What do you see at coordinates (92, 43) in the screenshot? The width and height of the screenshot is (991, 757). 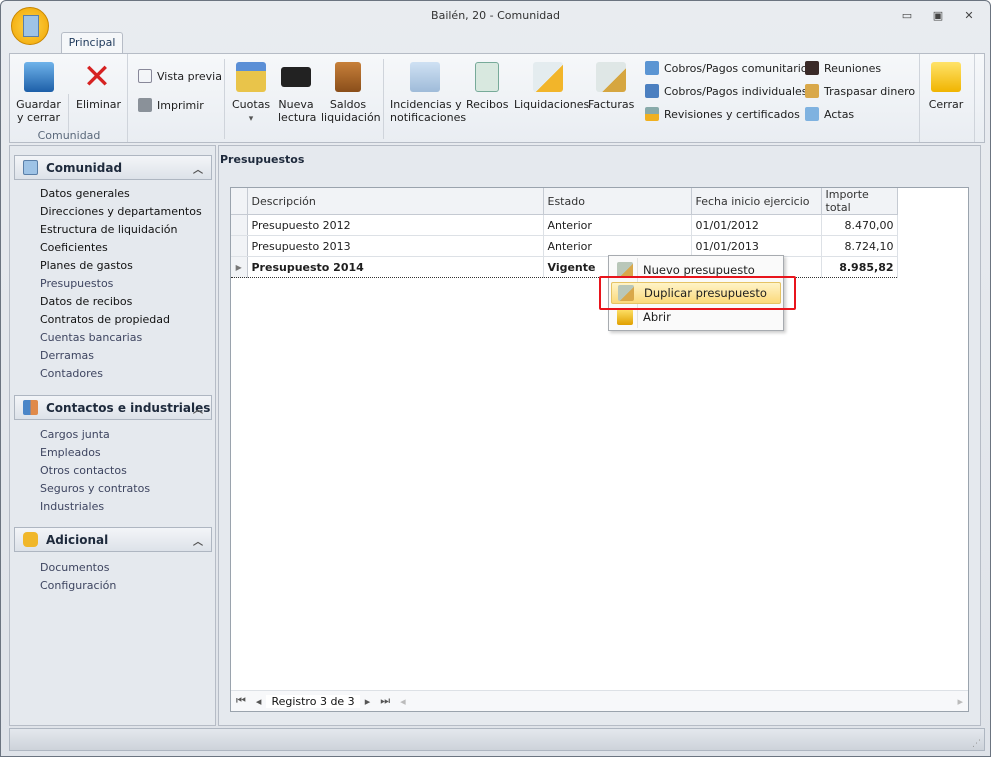 I see `tab-principal: Principal` at bounding box center [92, 43].